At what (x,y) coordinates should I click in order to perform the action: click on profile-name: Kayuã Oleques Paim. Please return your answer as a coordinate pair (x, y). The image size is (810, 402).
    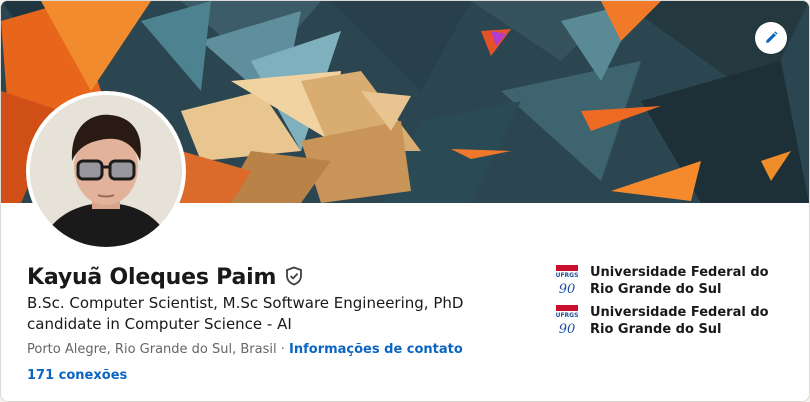
    Looking at the image, I should click on (152, 277).